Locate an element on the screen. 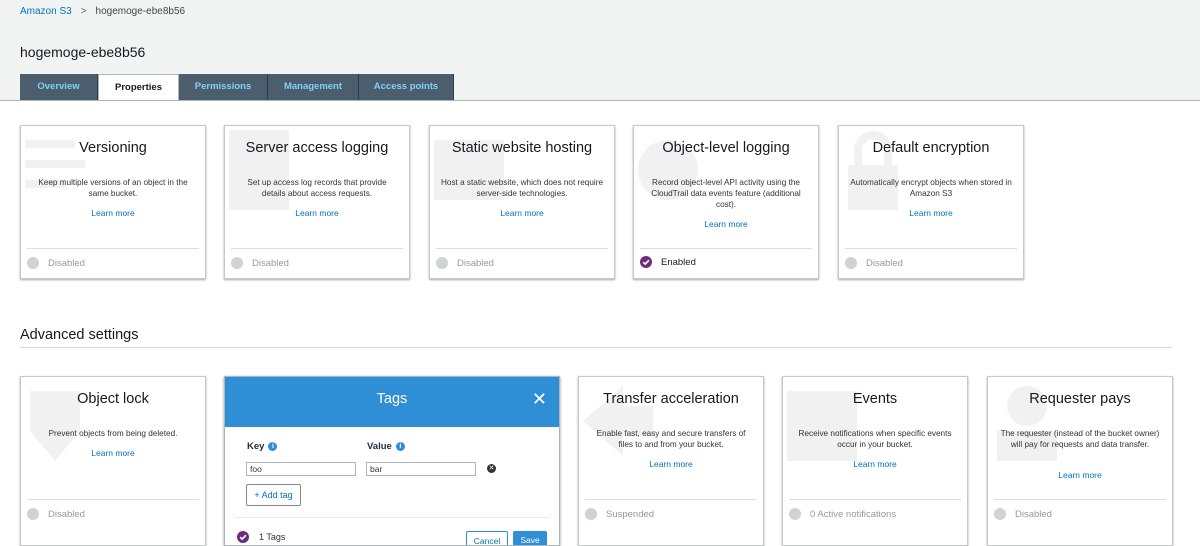 The width and height of the screenshot is (1200, 546). tag-value-input is located at coordinates (421, 469).